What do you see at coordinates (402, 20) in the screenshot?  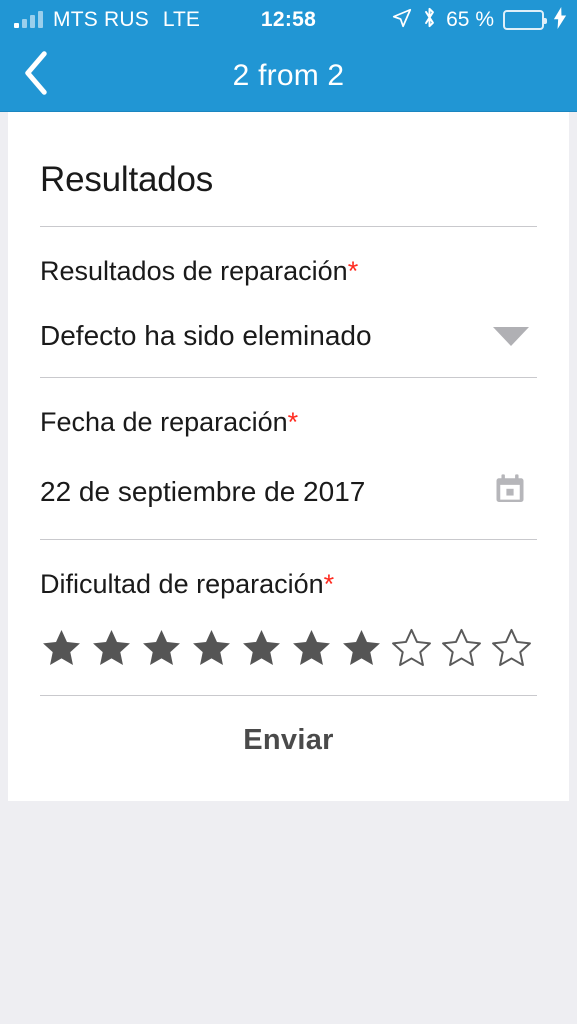 I see `location-arrow-icon` at bounding box center [402, 20].